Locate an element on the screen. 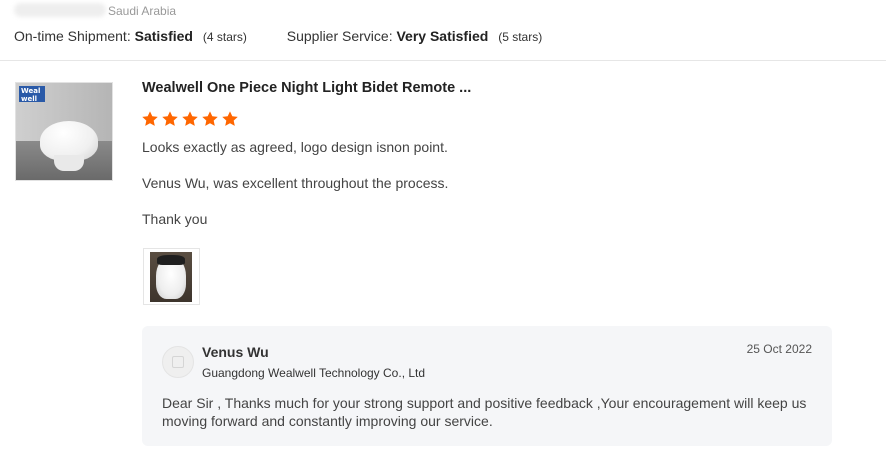 Image resolution: width=886 pixels, height=452 pixels. shipment-rating: On-time Shipment: Satisfied (4 stars) is located at coordinates (130, 36).